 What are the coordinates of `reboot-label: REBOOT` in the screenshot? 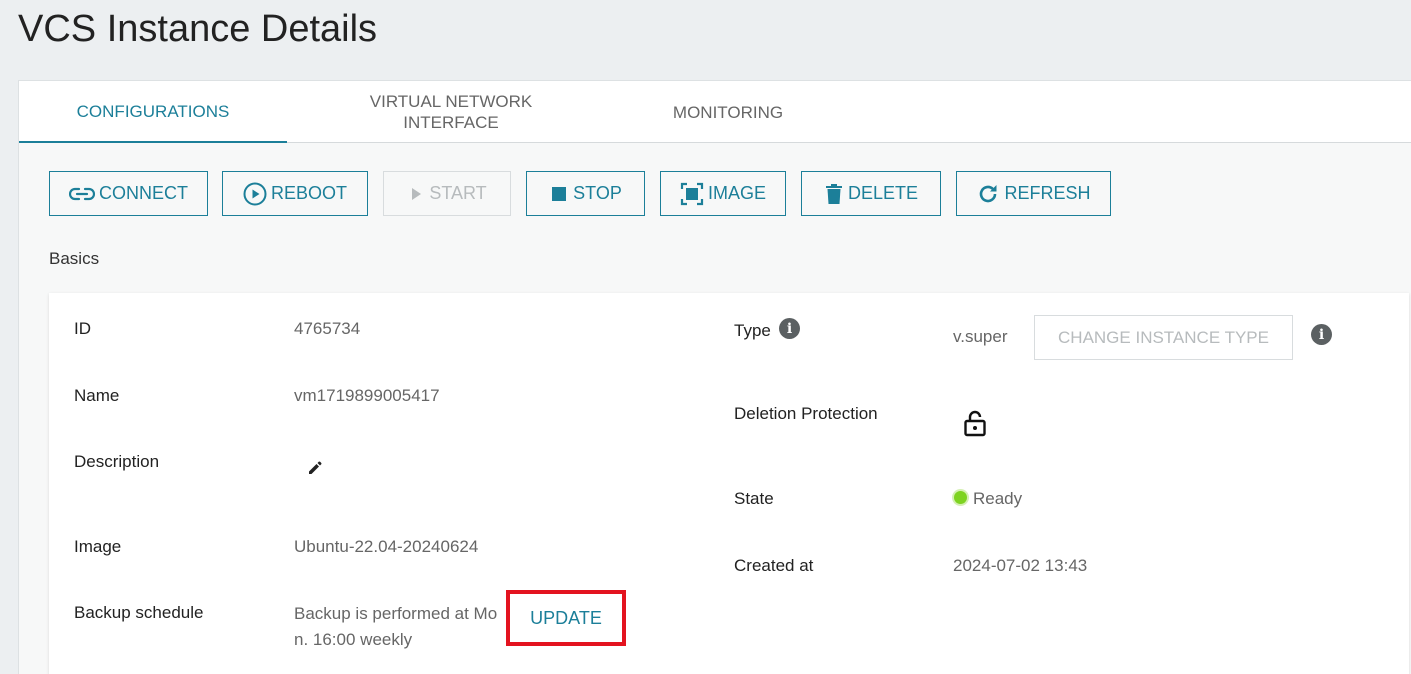 It's located at (308, 193).